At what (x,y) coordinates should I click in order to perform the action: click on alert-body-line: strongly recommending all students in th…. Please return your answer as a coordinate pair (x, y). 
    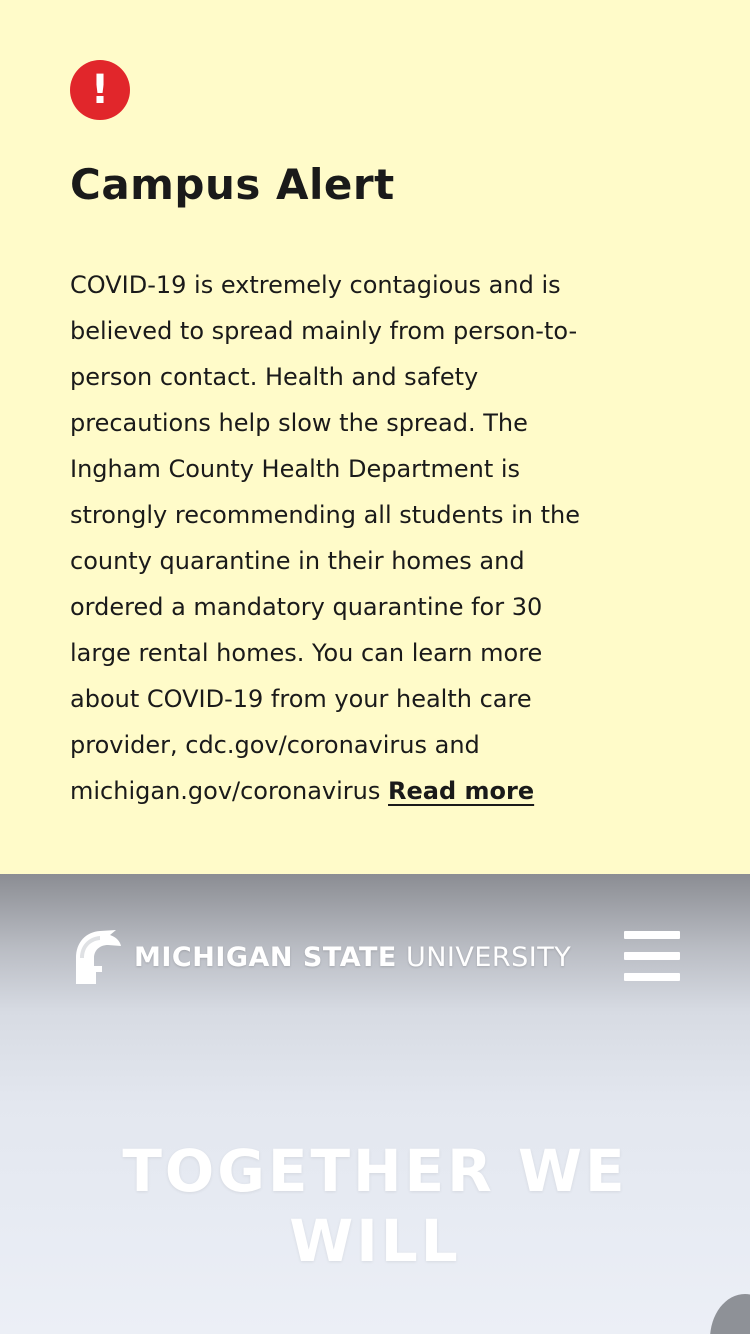
    Looking at the image, I should click on (325, 515).